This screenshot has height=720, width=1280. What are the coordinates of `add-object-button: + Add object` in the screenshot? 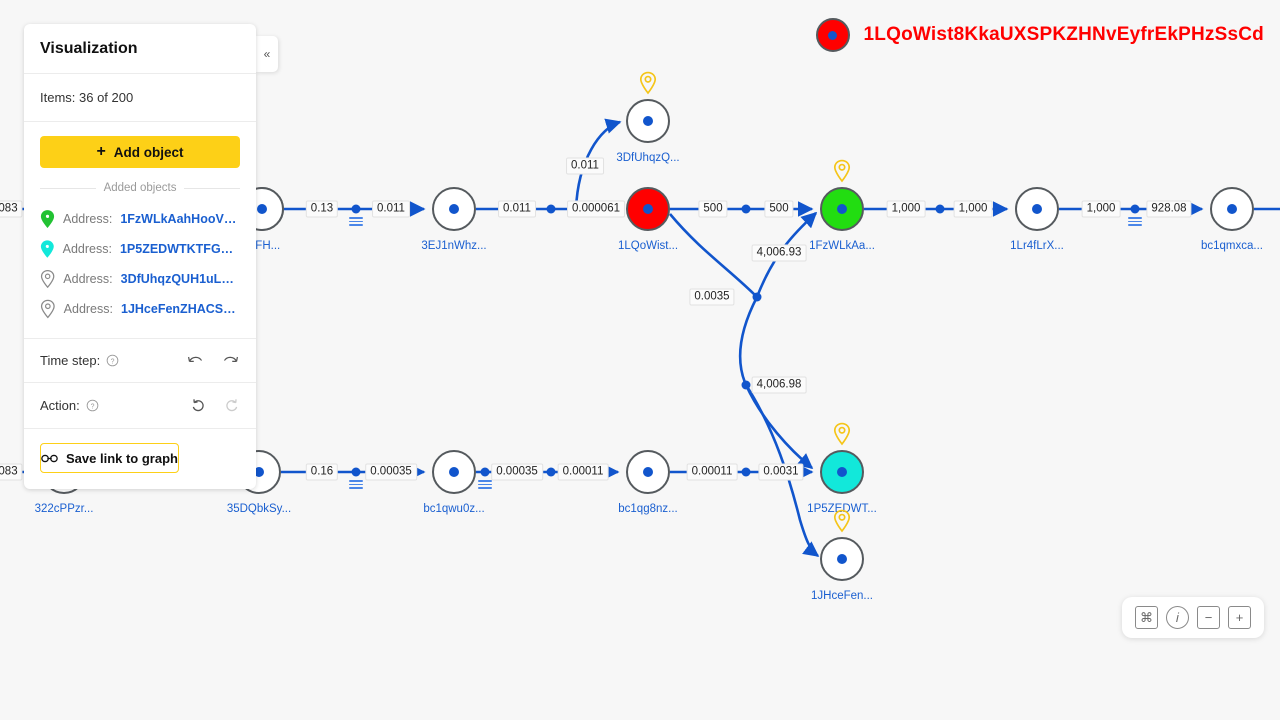 It's located at (140, 152).